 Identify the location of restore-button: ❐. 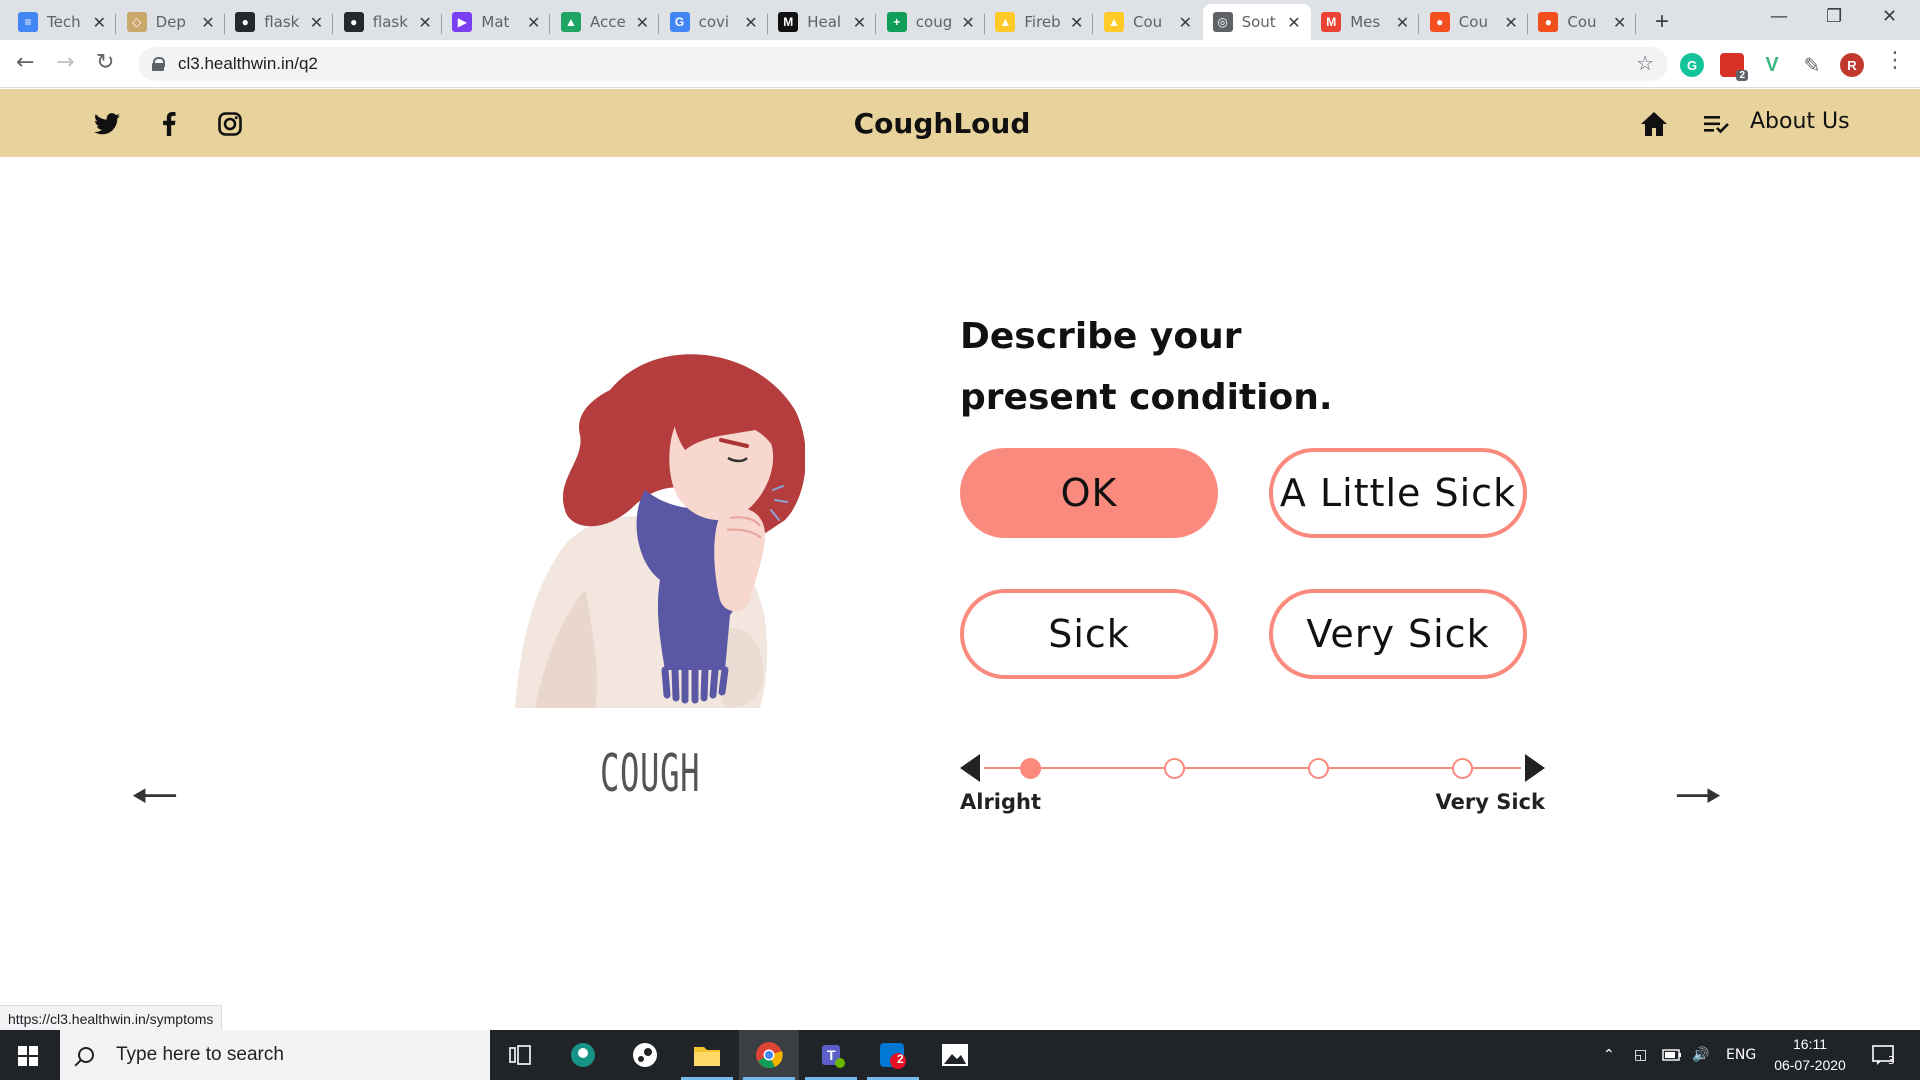
(1834, 16).